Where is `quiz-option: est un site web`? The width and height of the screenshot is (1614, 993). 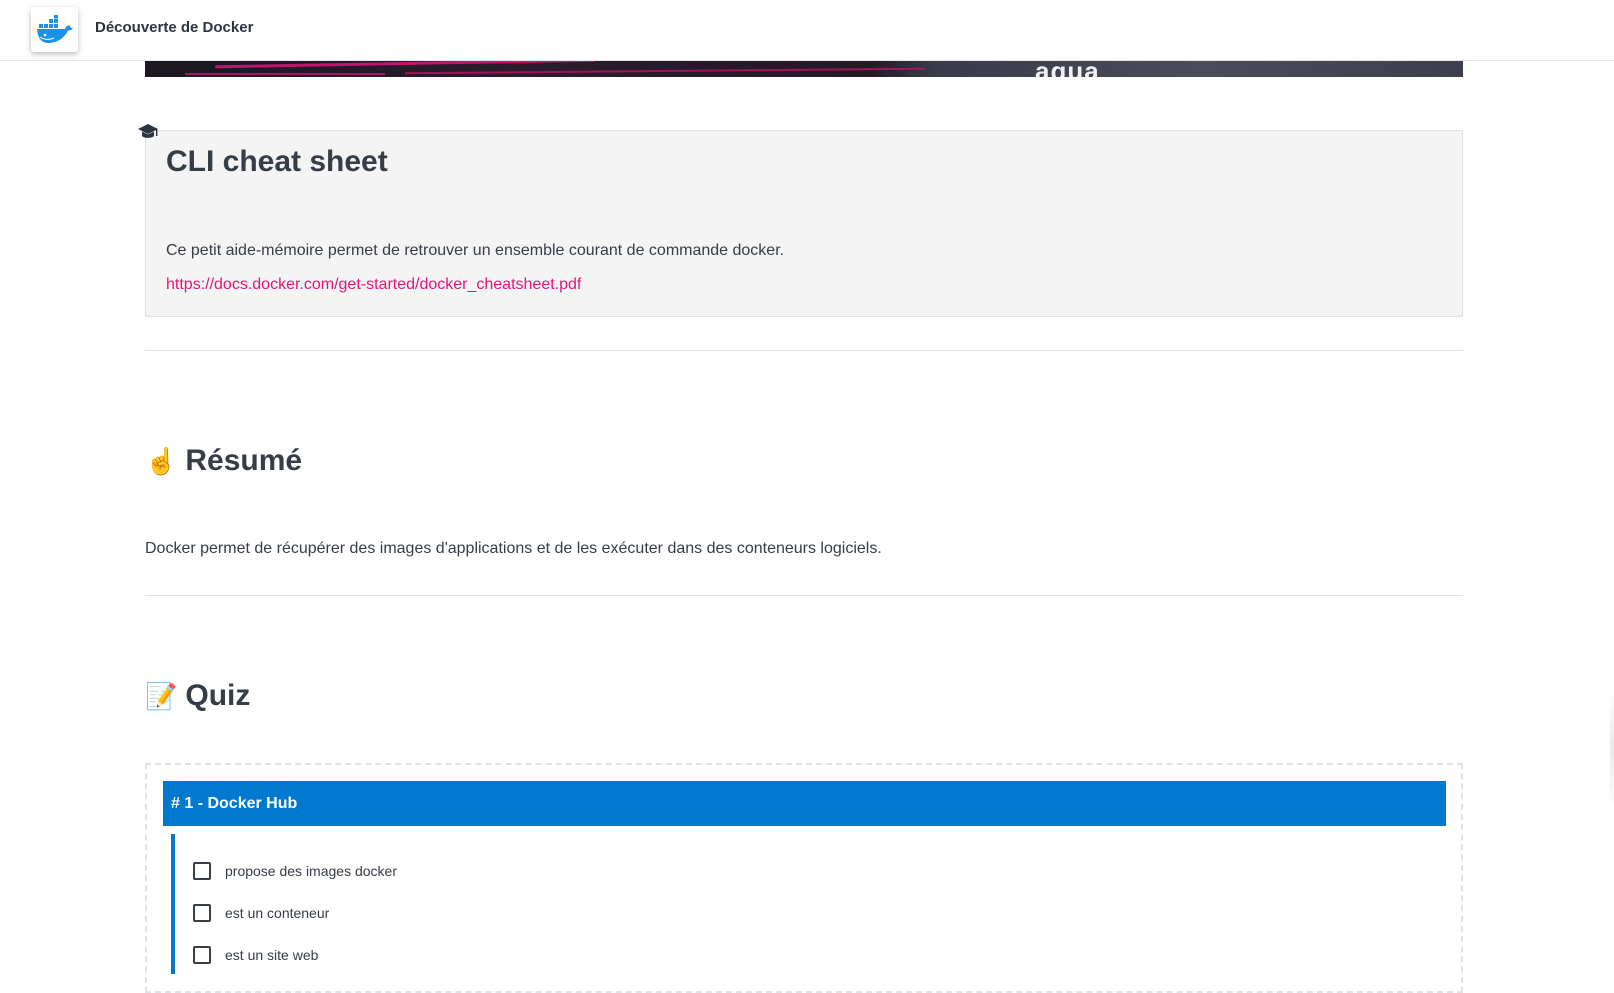
quiz-option: est un site web is located at coordinates (255, 955).